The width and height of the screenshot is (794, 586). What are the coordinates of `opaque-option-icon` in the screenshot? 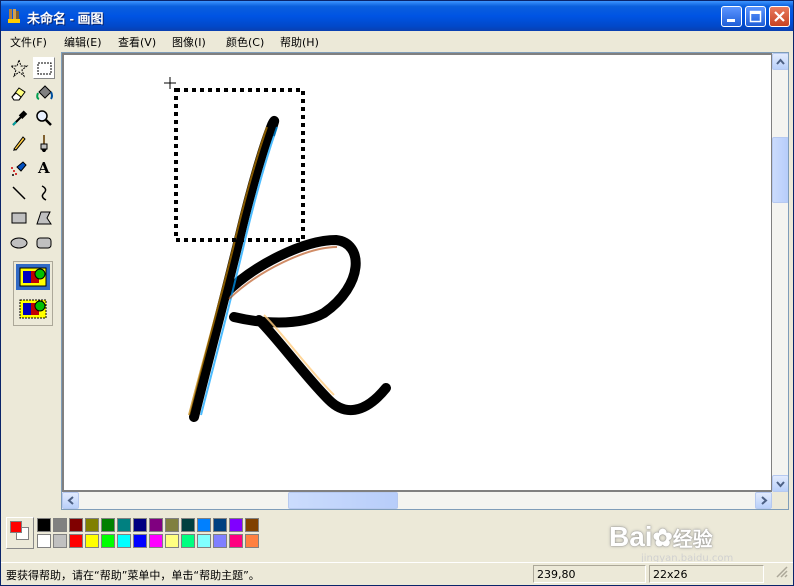 It's located at (33, 277).